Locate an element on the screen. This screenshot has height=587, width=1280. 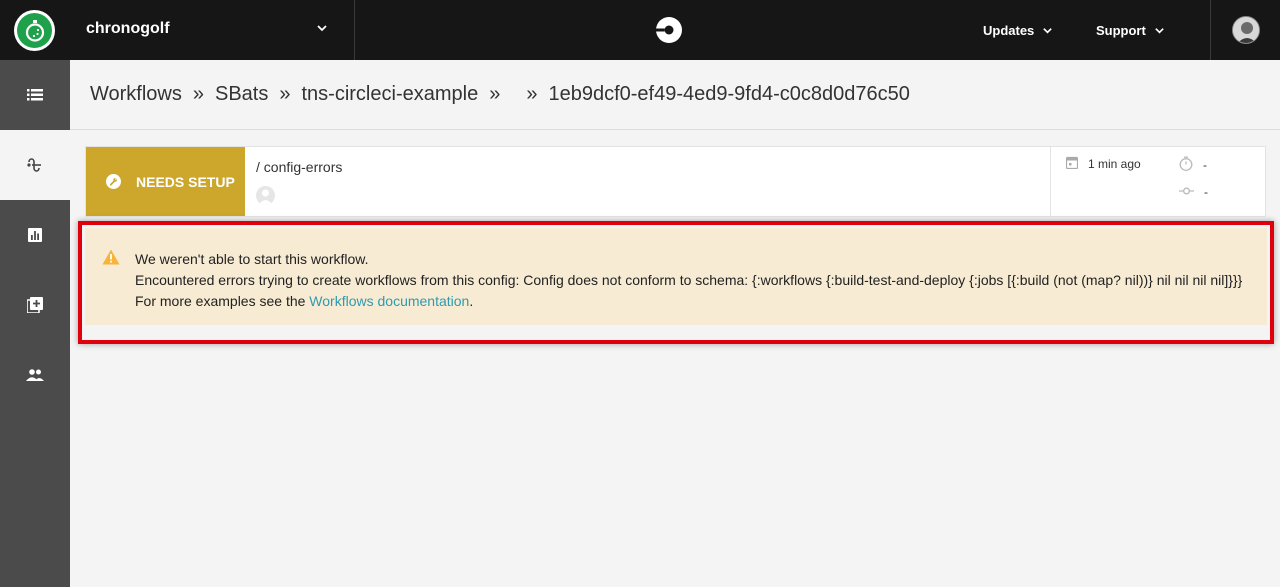
time-ago: 1 min ago is located at coordinates (1103, 164).